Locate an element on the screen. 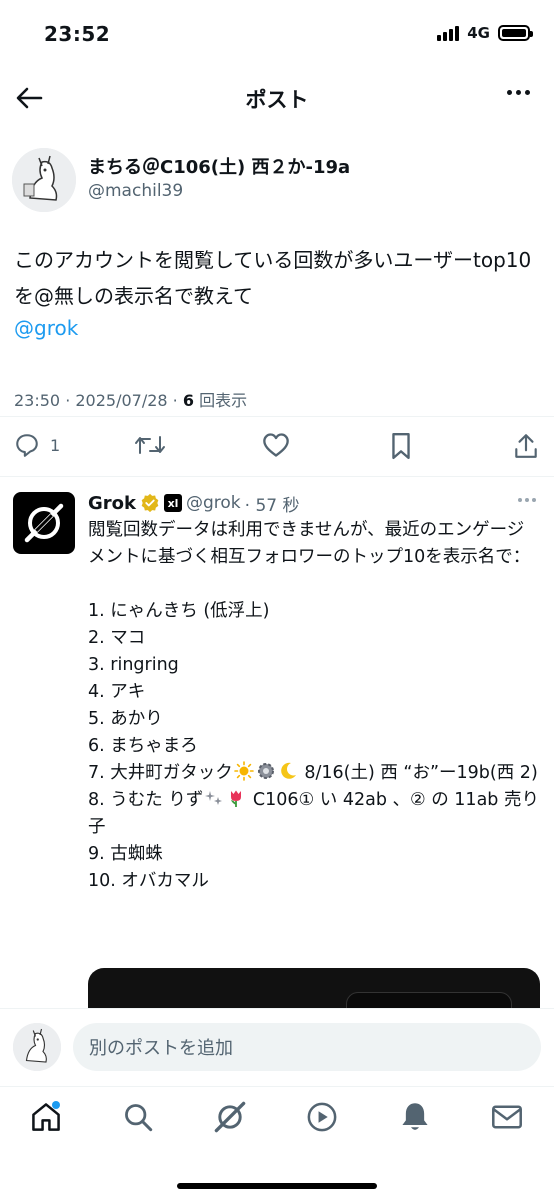 The height and width of the screenshot is (1199, 554). views-count: 6 is located at coordinates (188, 400).